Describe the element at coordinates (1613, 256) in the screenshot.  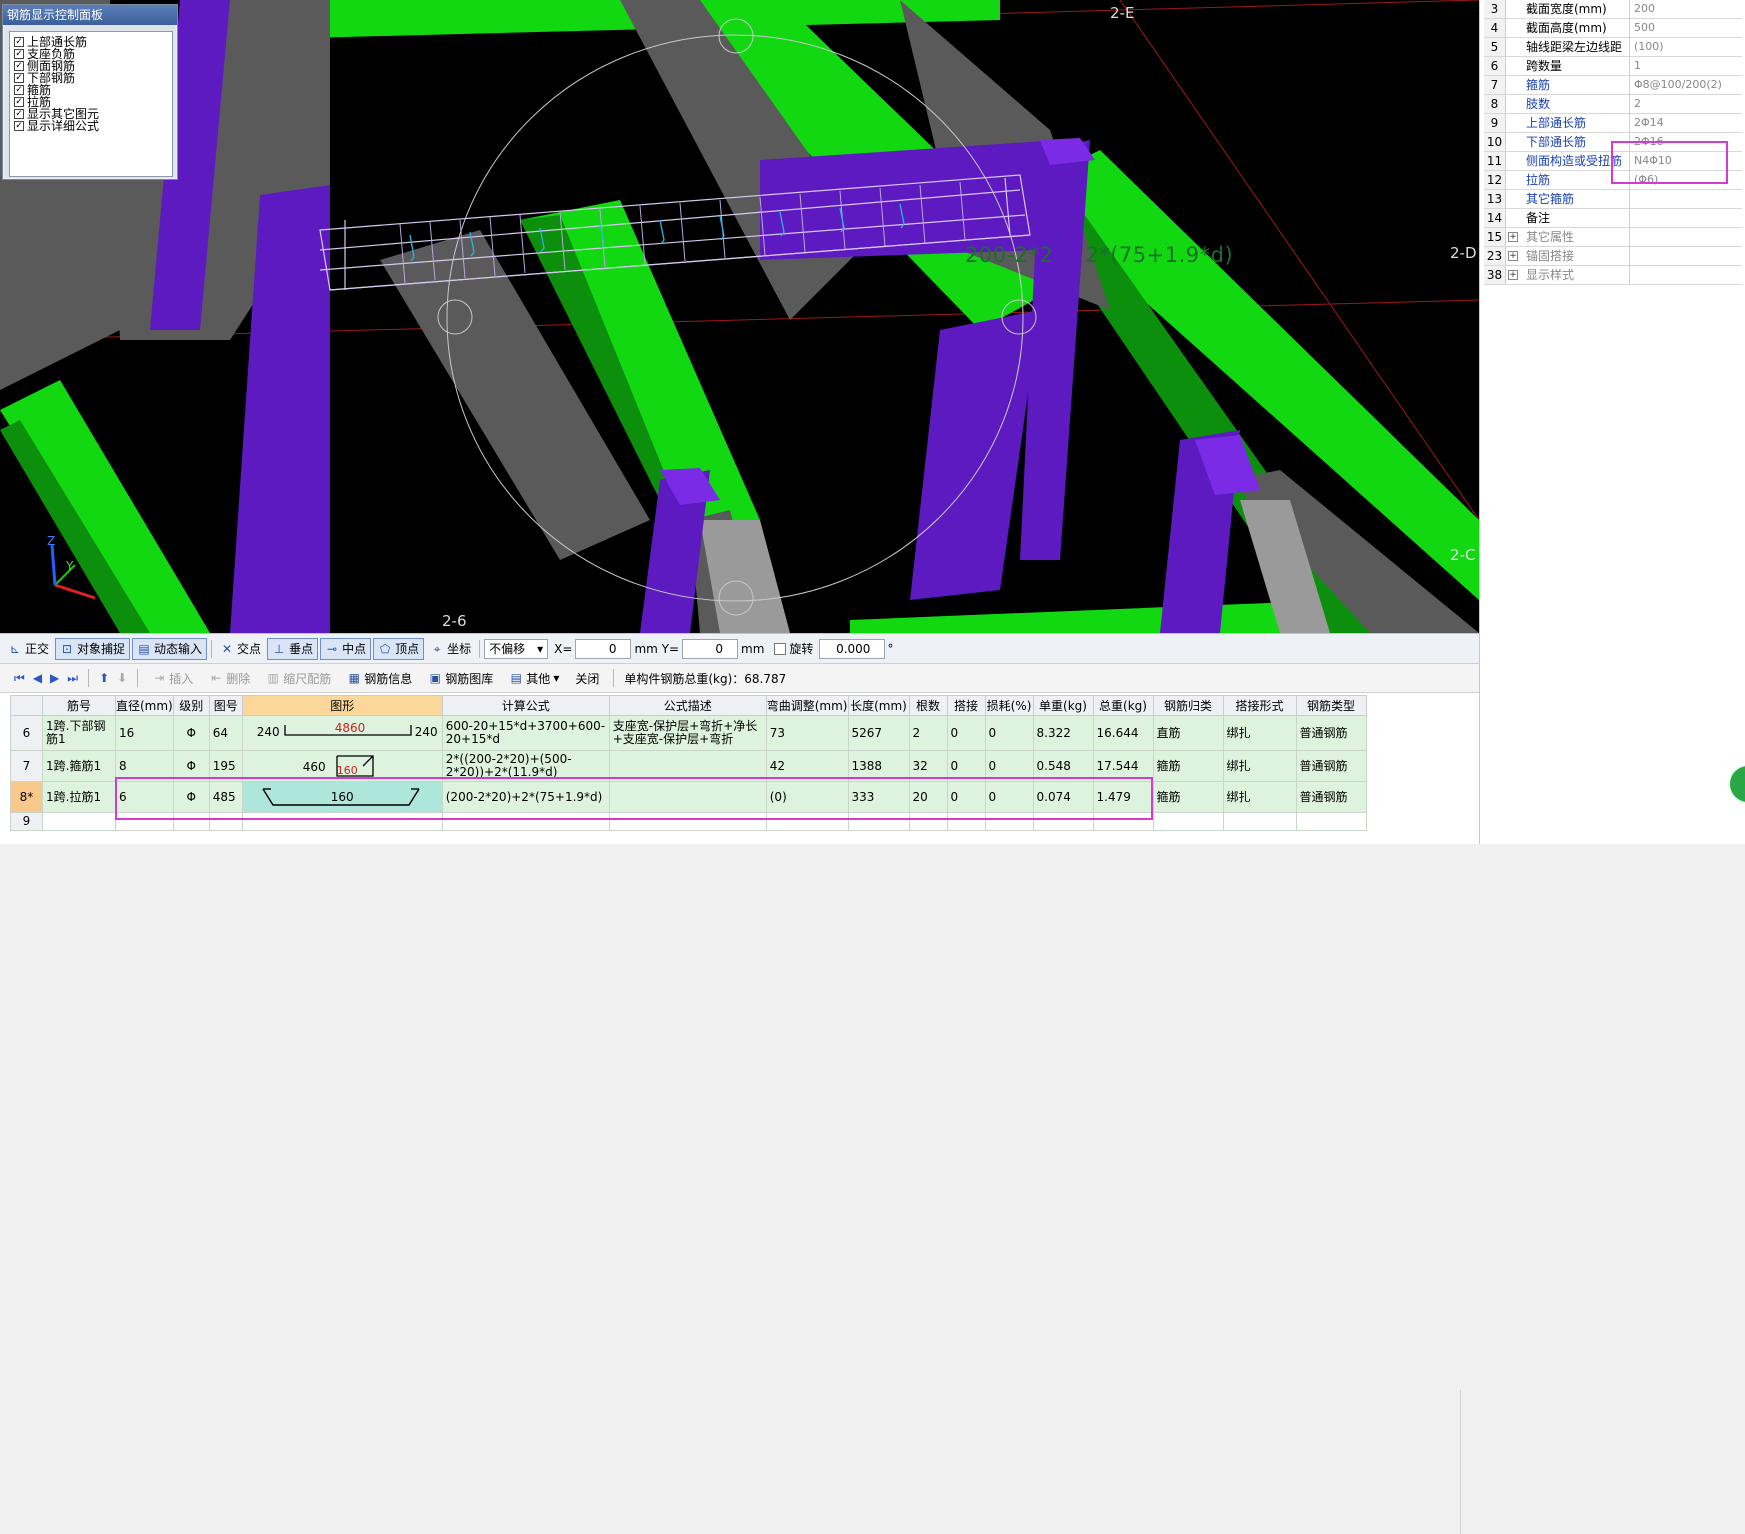
I see `property-row: 23 + 锚固搭接` at that location.